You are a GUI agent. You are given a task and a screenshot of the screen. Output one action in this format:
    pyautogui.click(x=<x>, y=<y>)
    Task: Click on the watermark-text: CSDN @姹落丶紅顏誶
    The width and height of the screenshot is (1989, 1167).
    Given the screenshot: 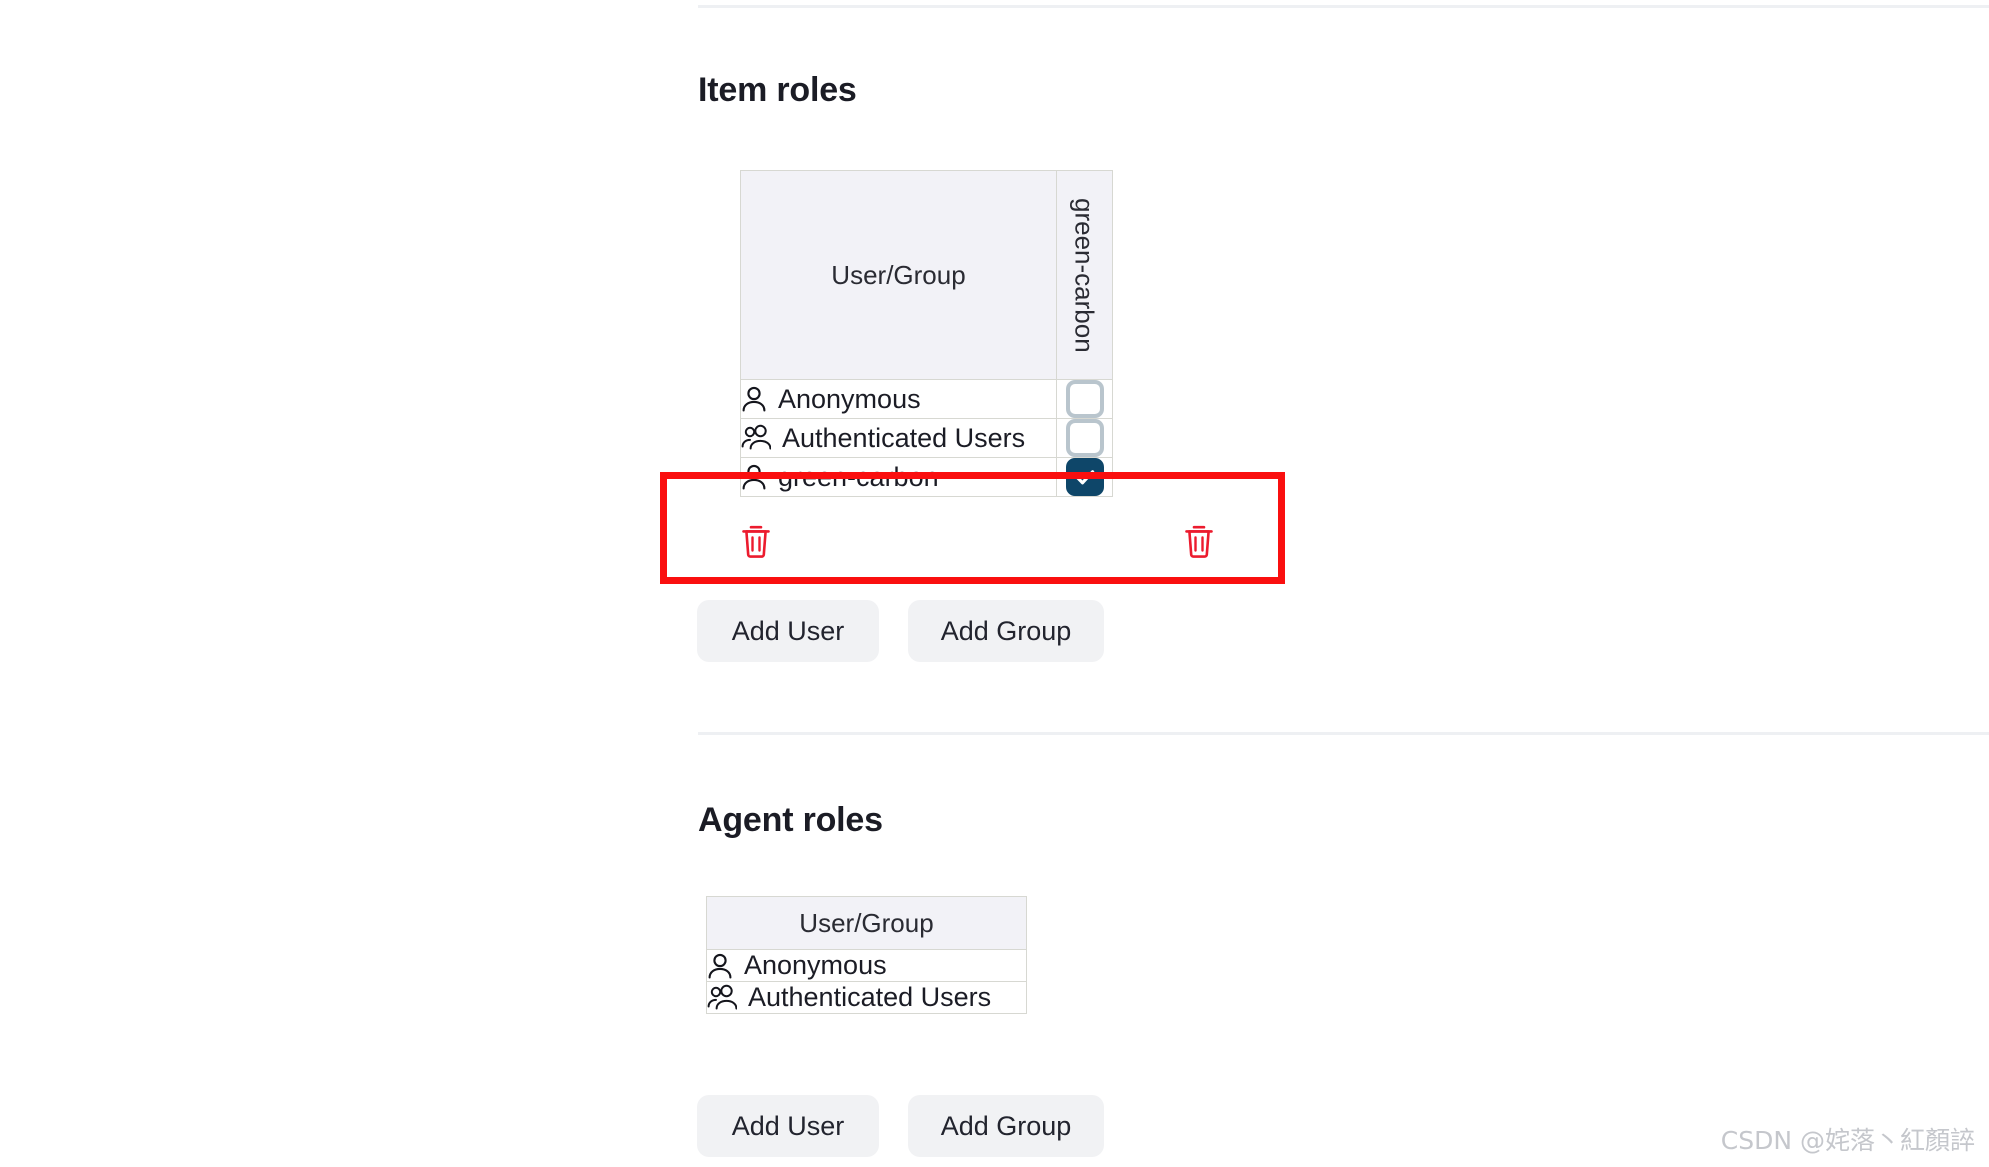 What is the action you would take?
    pyautogui.click(x=1847, y=1140)
    